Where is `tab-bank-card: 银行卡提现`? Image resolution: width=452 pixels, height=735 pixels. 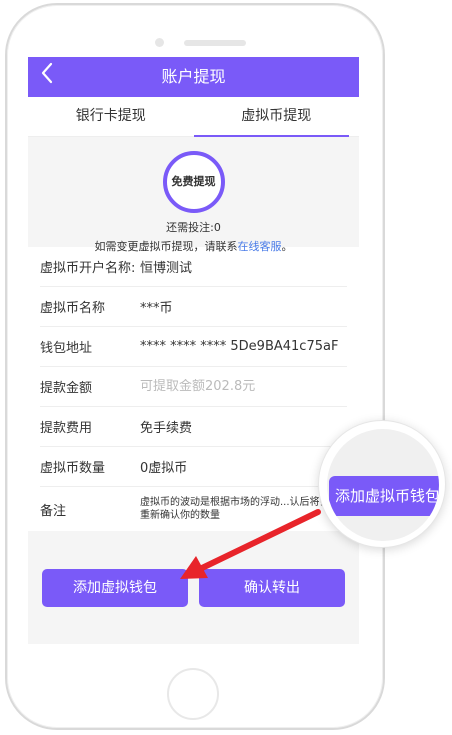 tab-bank-card: 银行卡提现 is located at coordinates (111, 116).